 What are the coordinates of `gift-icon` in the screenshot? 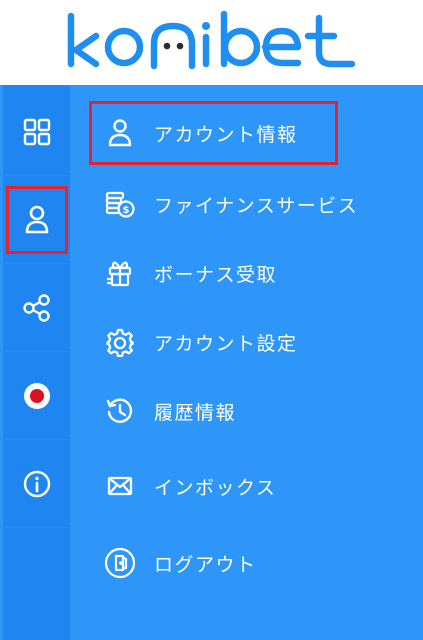 It's located at (120, 273).